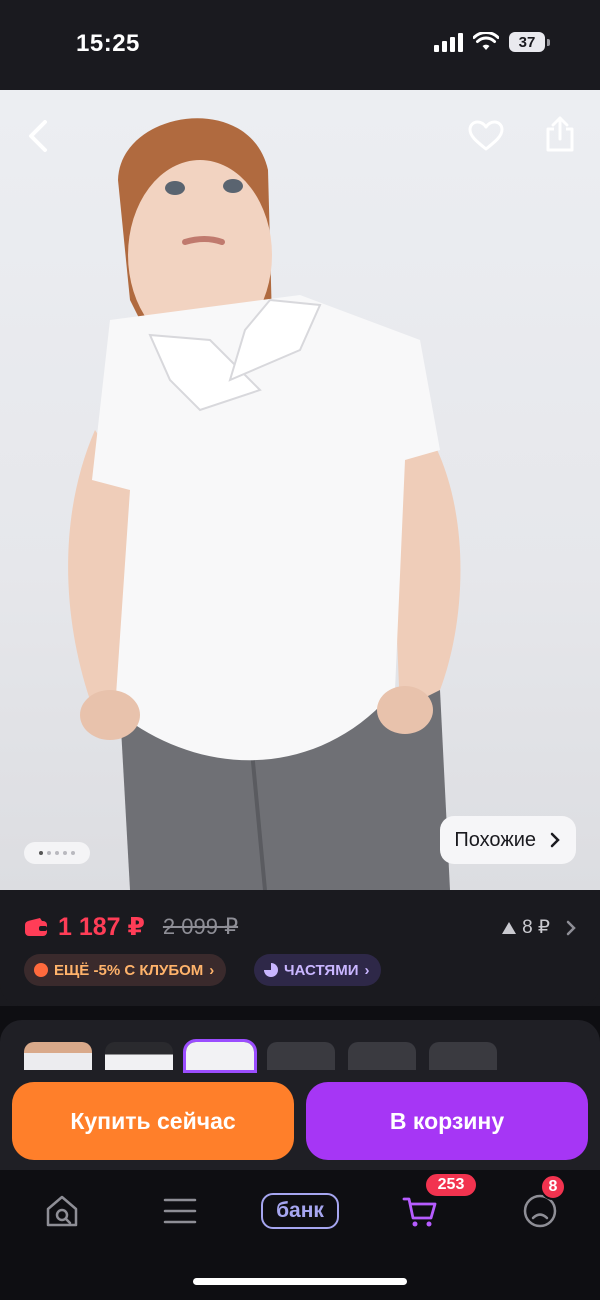 The width and height of the screenshot is (600, 1300). I want to click on tab-bar: банк 253 8, so click(300, 1211).